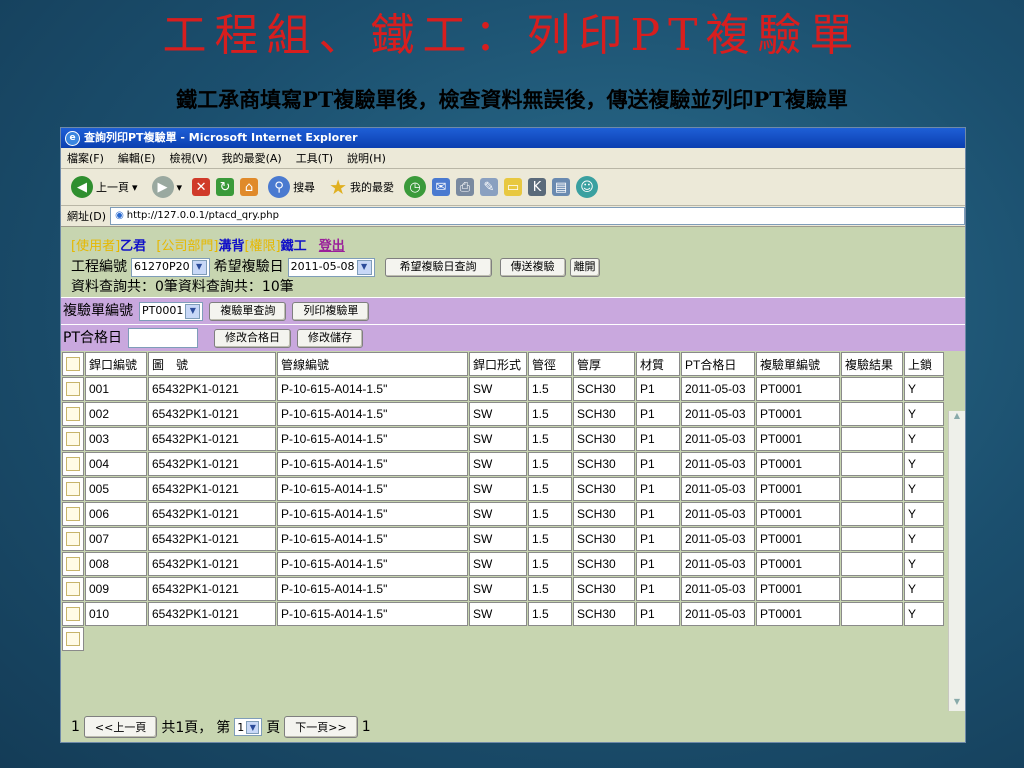  Describe the element at coordinates (73, 364) in the screenshot. I see `select-all-checkbox` at that location.